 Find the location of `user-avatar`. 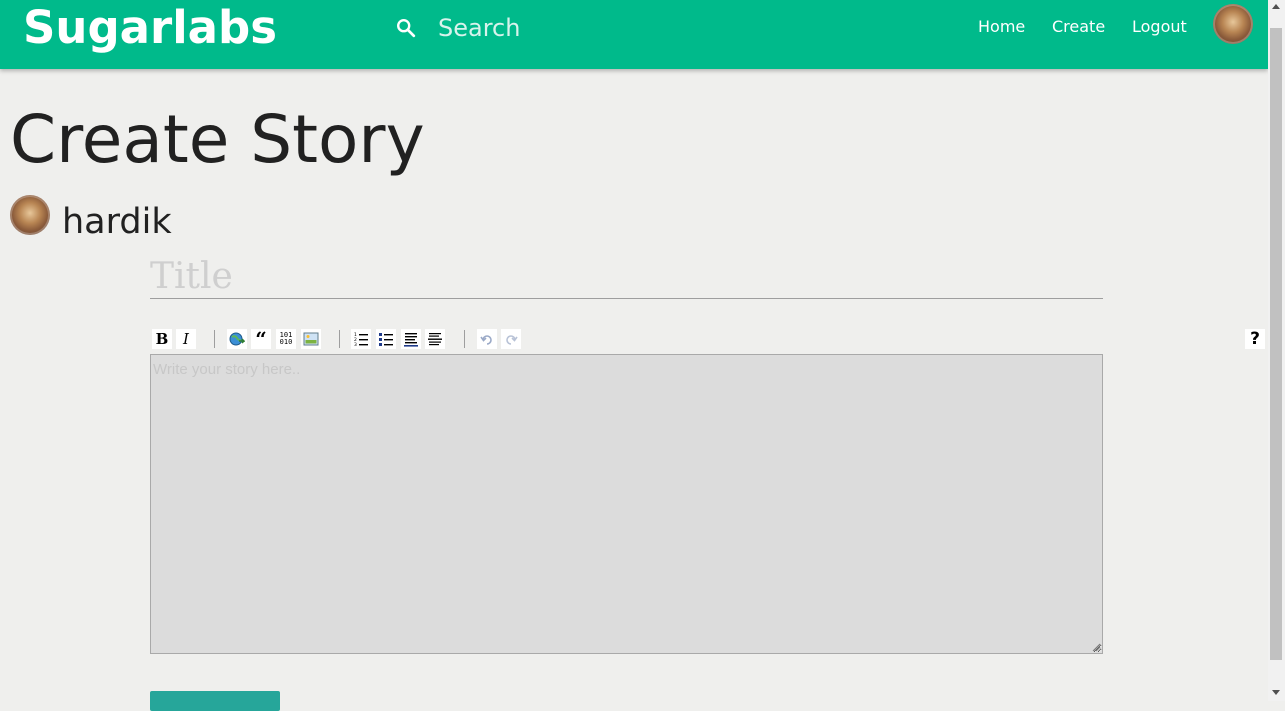

user-avatar is located at coordinates (1233, 24).